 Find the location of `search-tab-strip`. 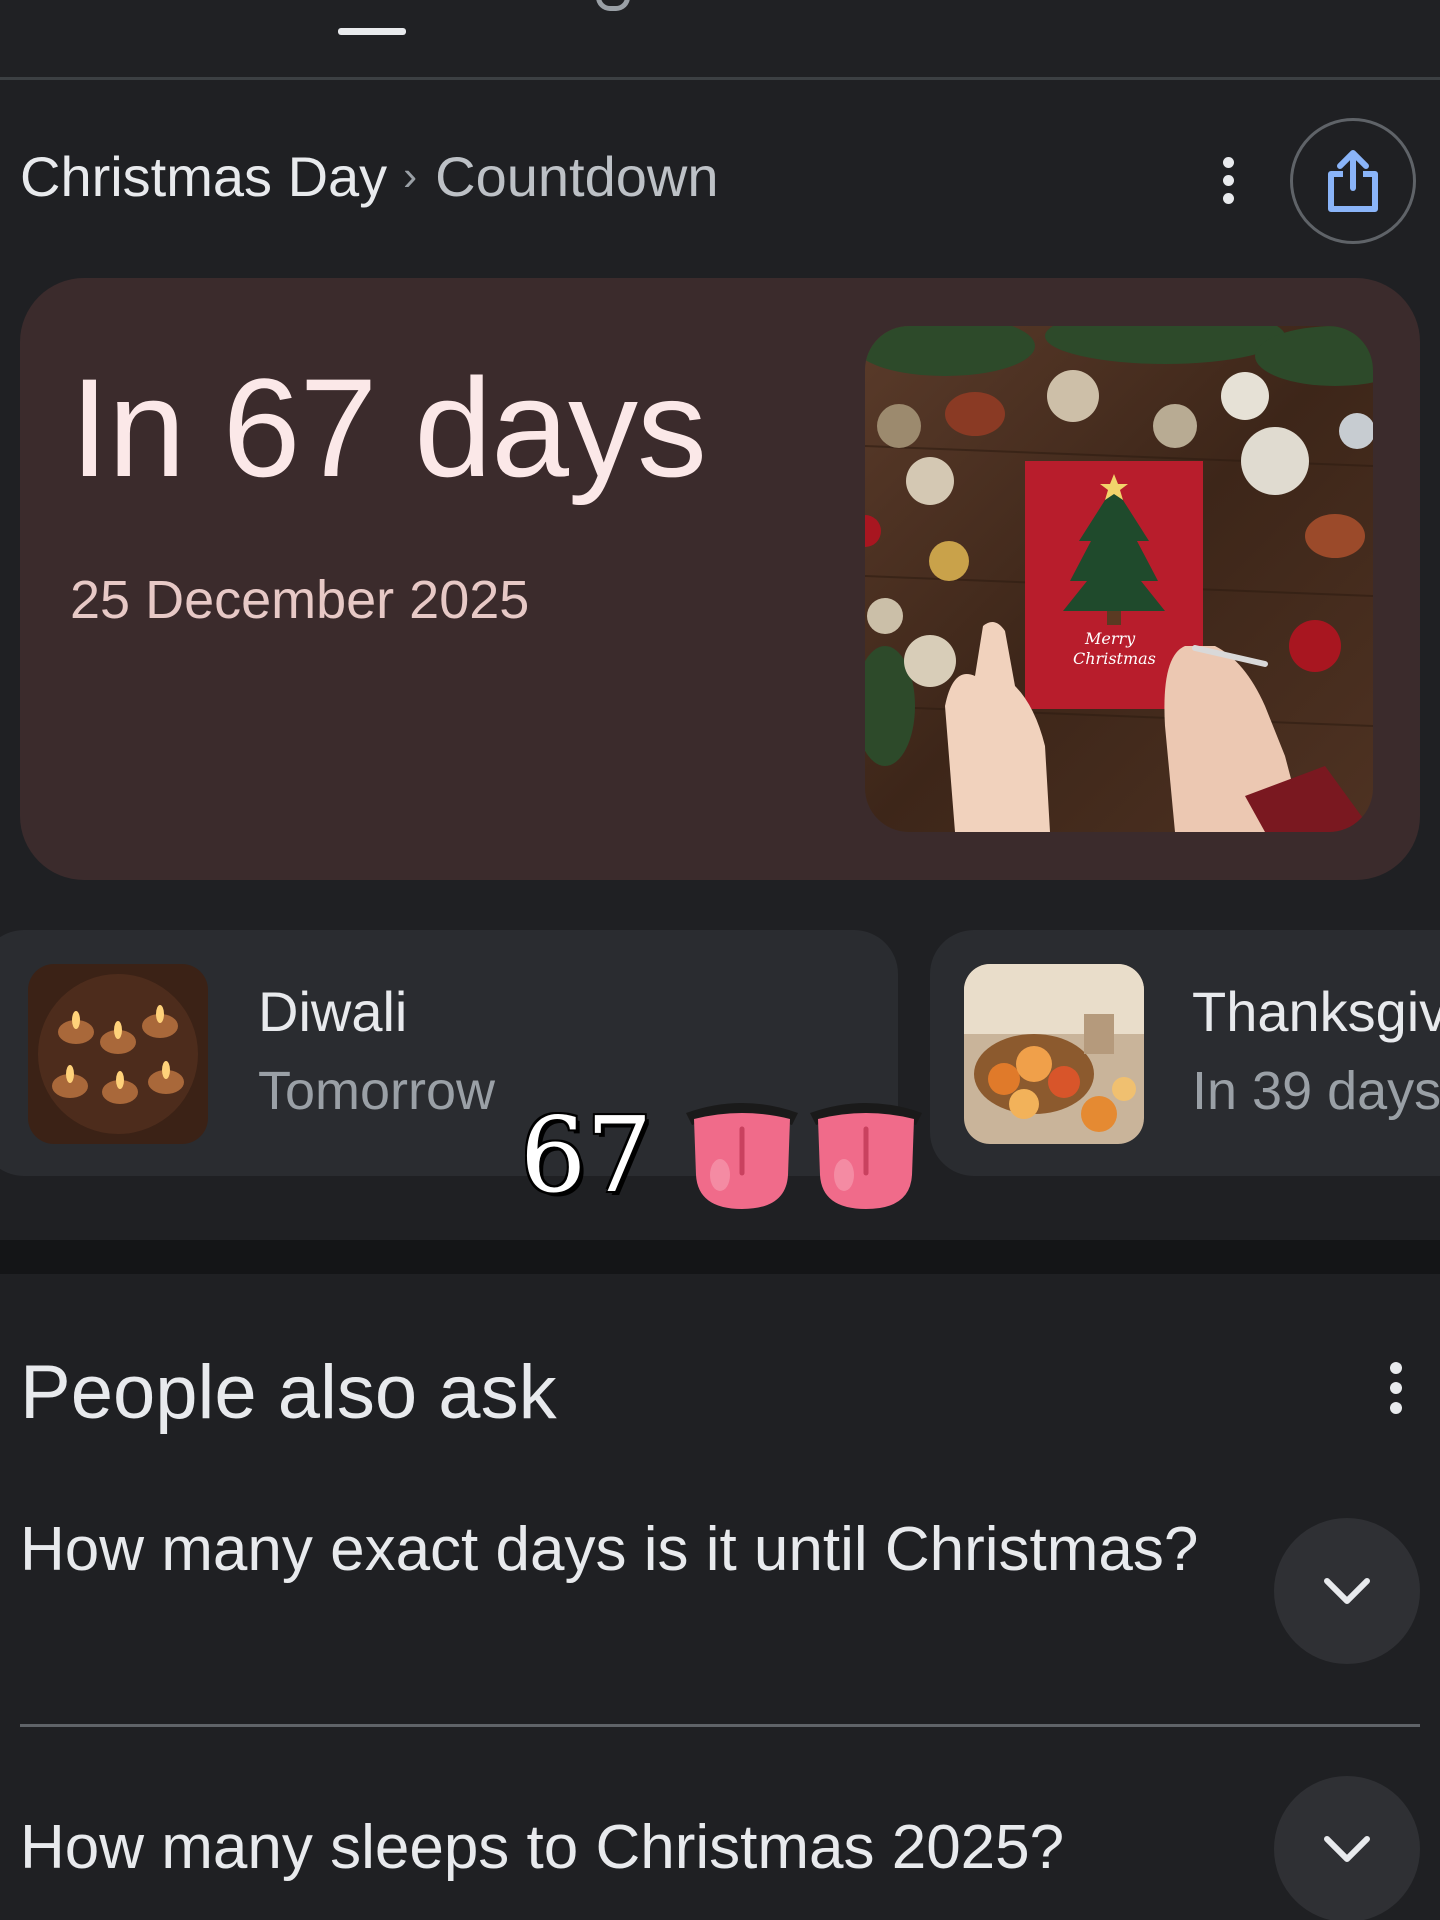

search-tab-strip is located at coordinates (720, 40).